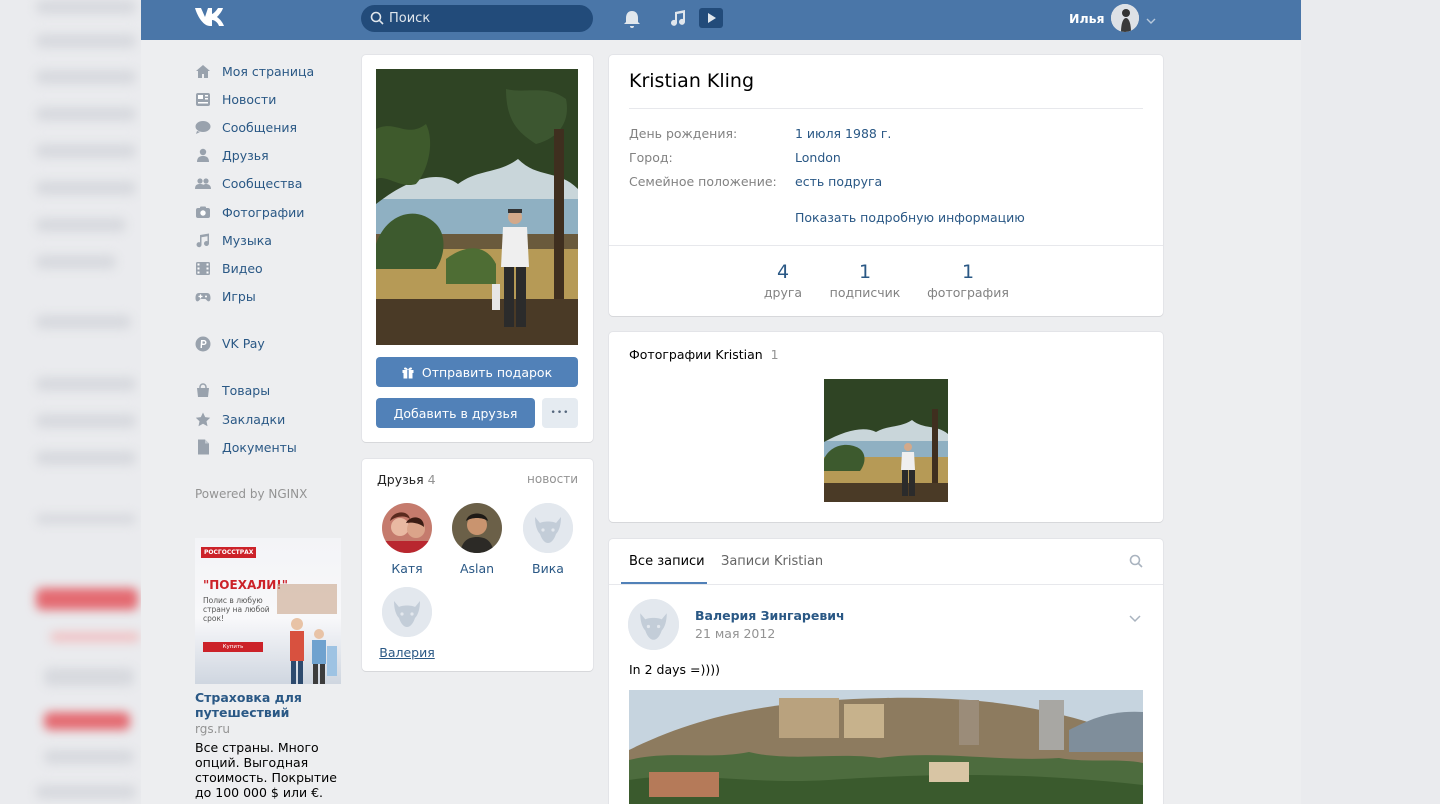 The image size is (1440, 804). What do you see at coordinates (202, 99) in the screenshot?
I see `news-icon` at bounding box center [202, 99].